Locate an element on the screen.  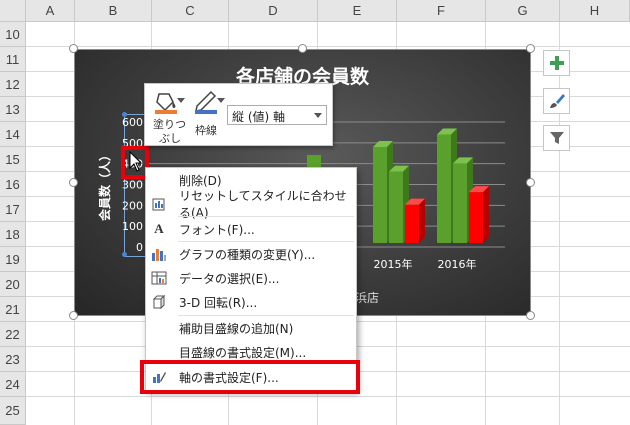
resize-handle-n is located at coordinates (302, 48).